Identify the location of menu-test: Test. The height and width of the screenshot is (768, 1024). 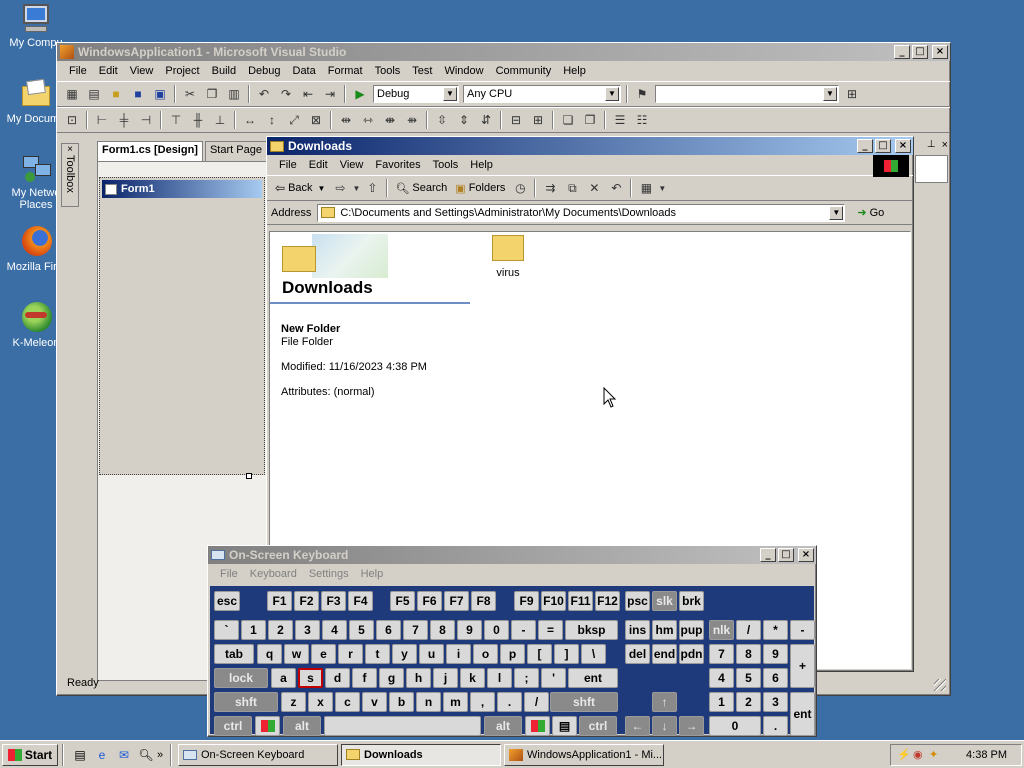
(422, 71).